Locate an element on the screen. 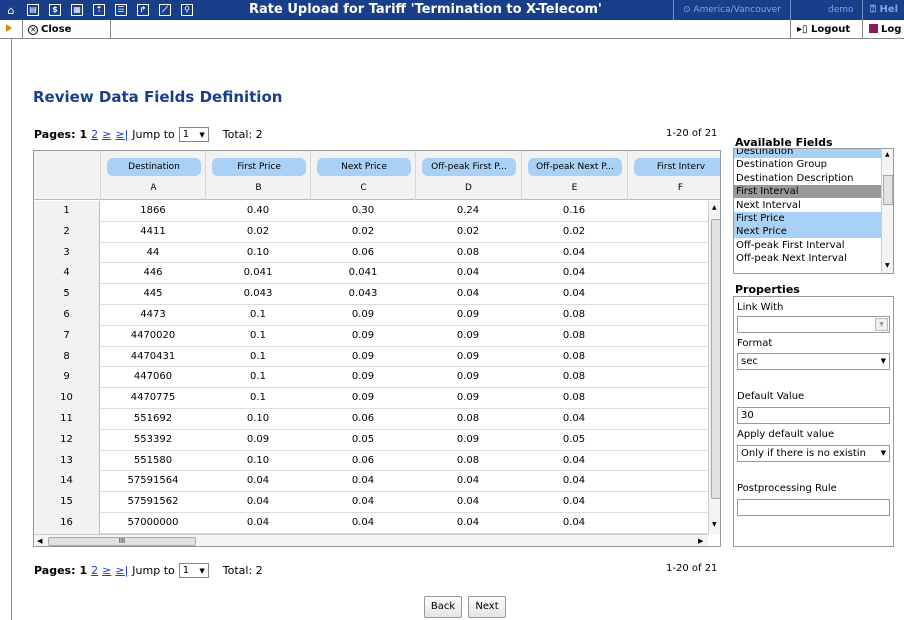  table-row: 9 447060 0.1 0.09 0.09 0.08 is located at coordinates (371, 378).